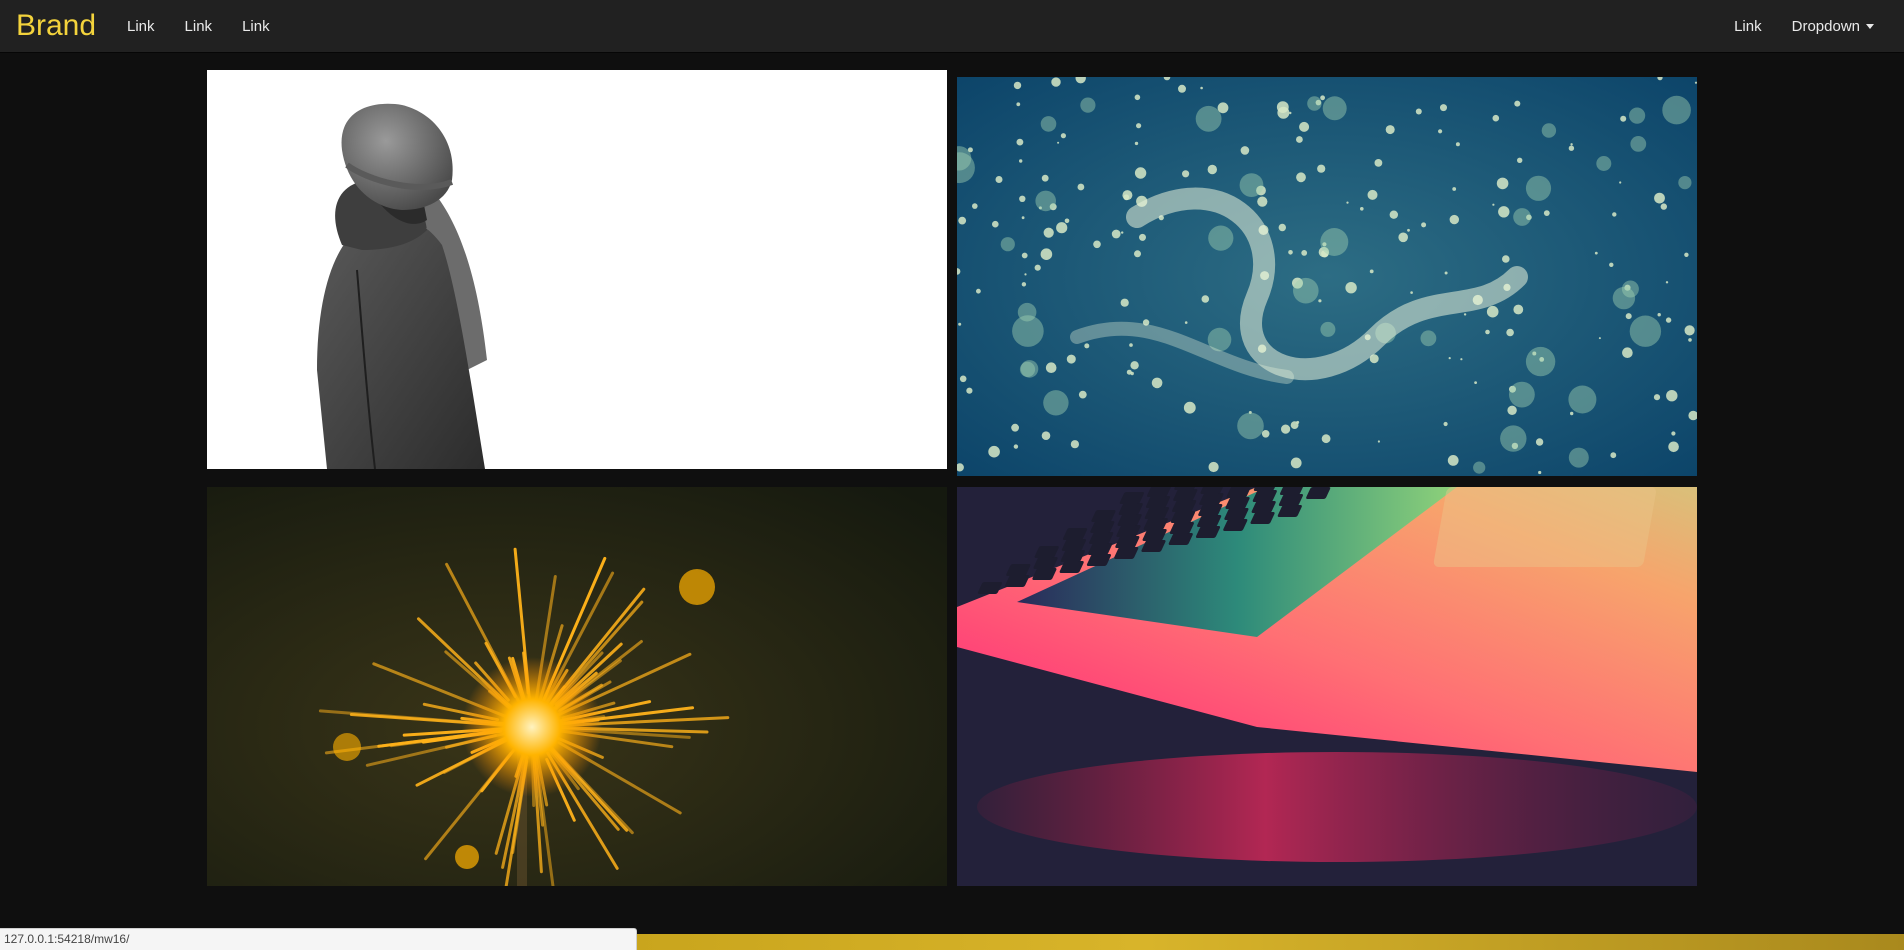 Image resolution: width=1904 pixels, height=950 pixels. What do you see at coordinates (1270, 942) in the screenshot?
I see `bottom-edge-strip` at bounding box center [1270, 942].